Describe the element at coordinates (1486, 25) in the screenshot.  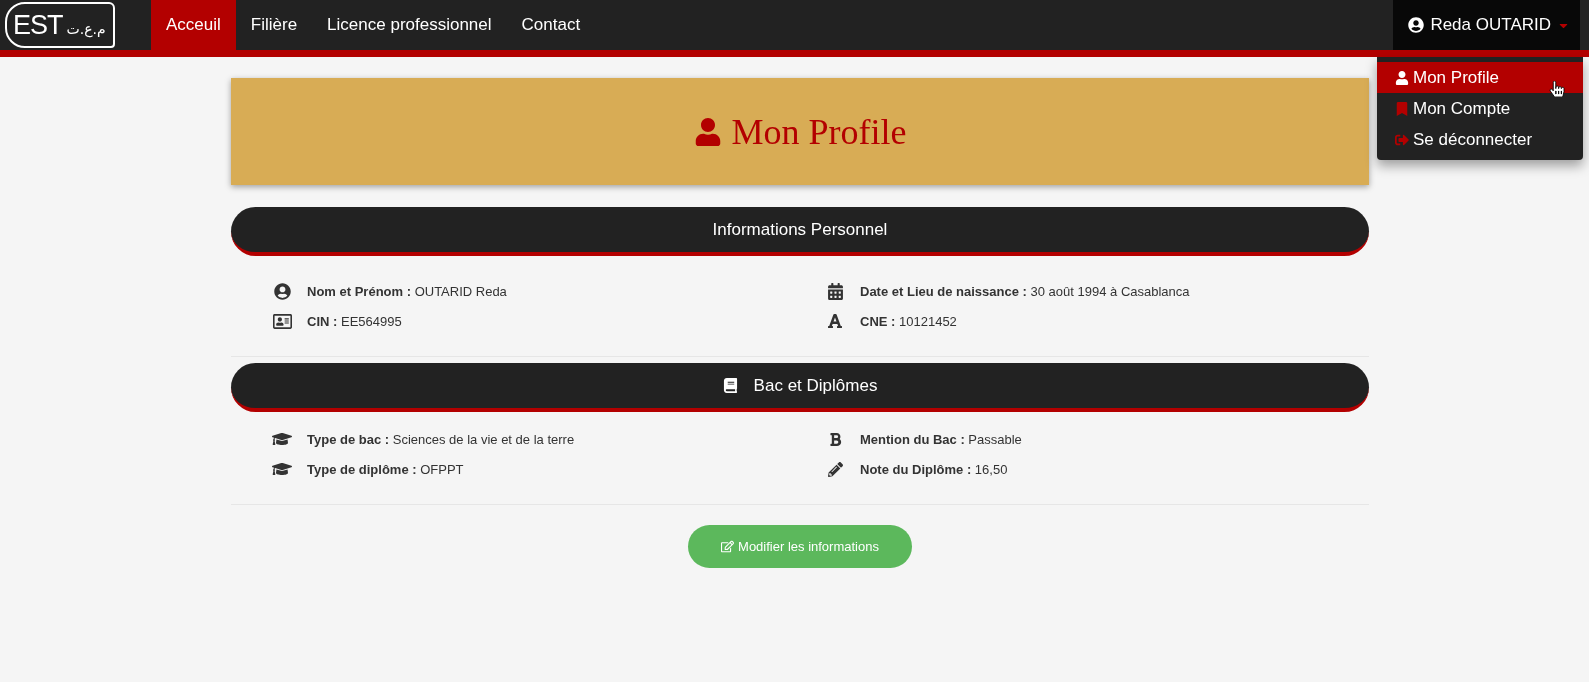
I see `user-menu-button: Reda OUTARID` at that location.